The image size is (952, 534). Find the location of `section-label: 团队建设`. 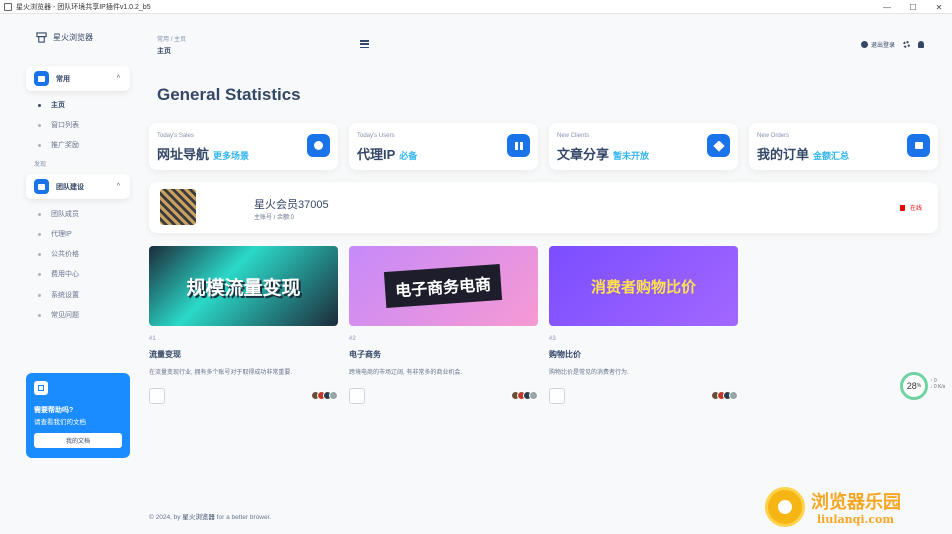

section-label: 团队建设 is located at coordinates (70, 187).